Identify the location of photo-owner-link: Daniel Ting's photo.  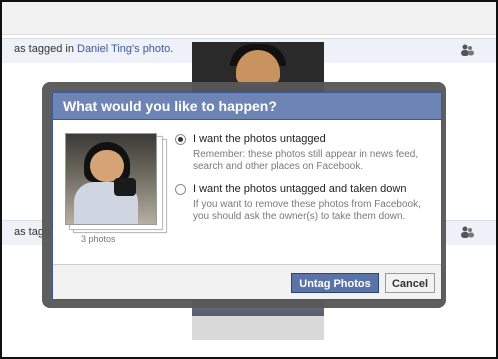
(123, 49).